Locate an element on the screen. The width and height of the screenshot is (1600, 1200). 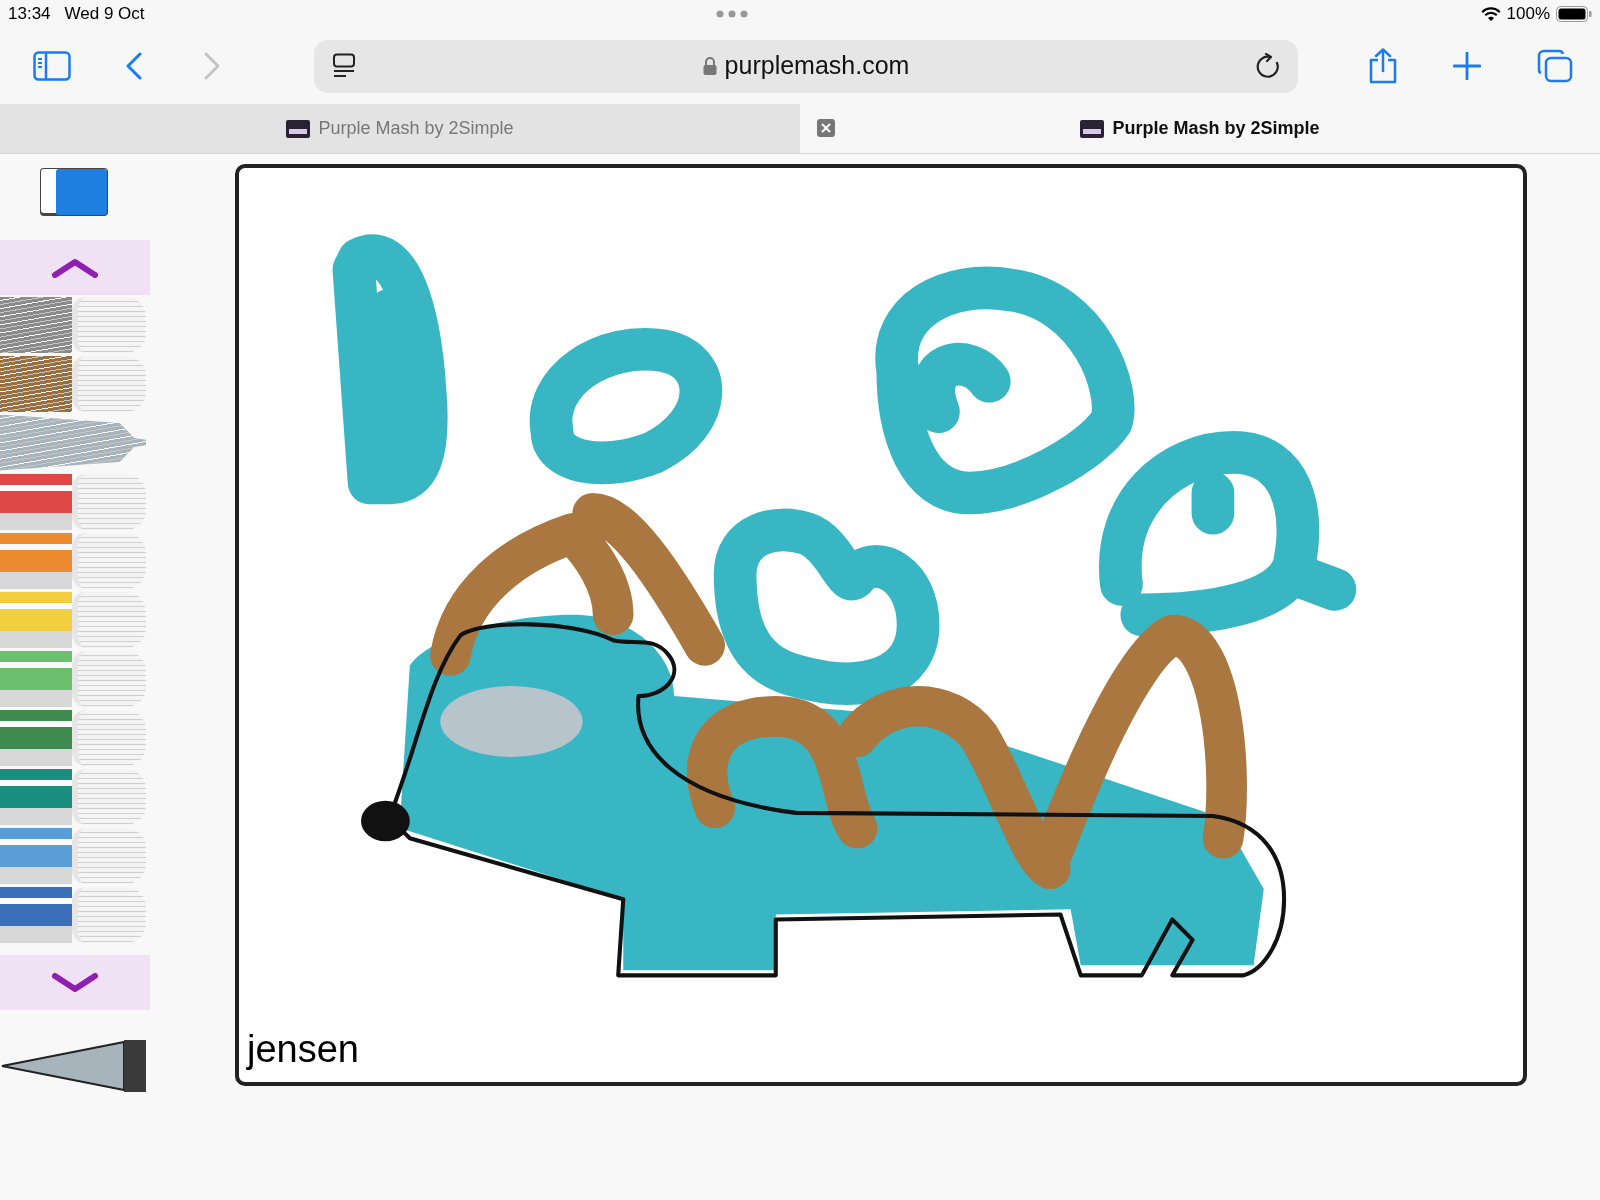
back-icon is located at coordinates (134, 66).